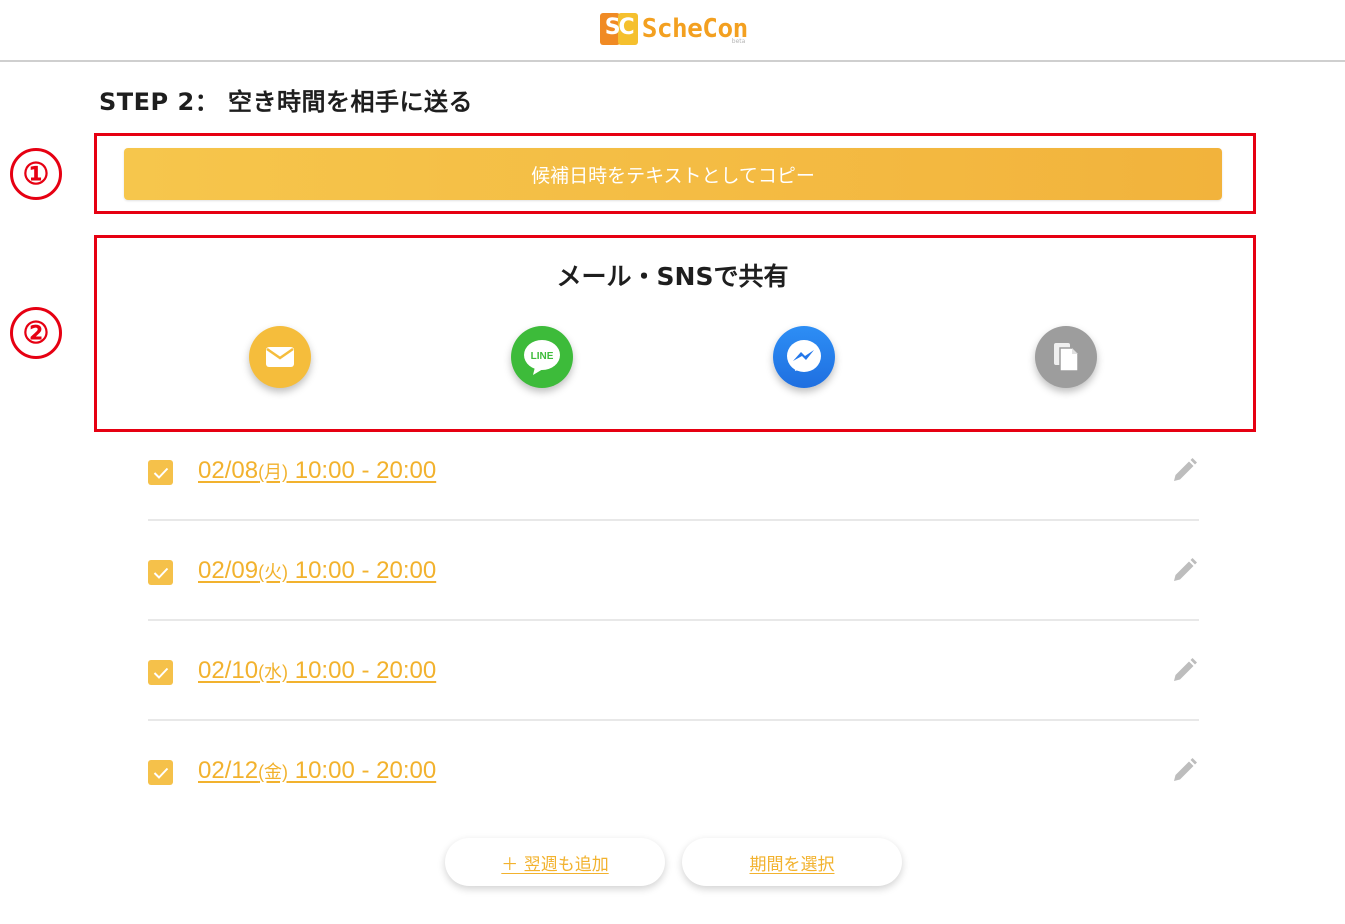 Image resolution: width=1345 pixels, height=924 pixels. I want to click on step-title: STEP 2： 空き時間を相手に送る, so click(286, 102).